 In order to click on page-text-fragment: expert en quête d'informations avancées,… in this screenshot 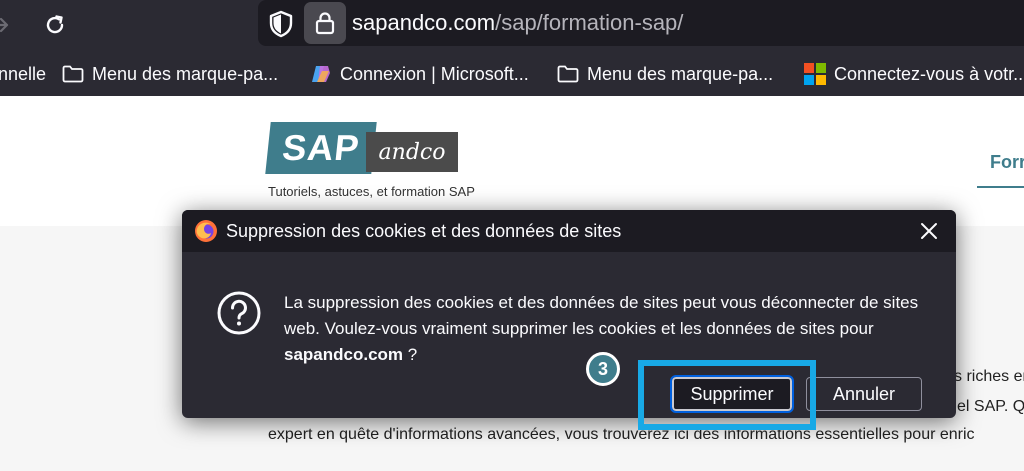, I will do `click(621, 434)`.